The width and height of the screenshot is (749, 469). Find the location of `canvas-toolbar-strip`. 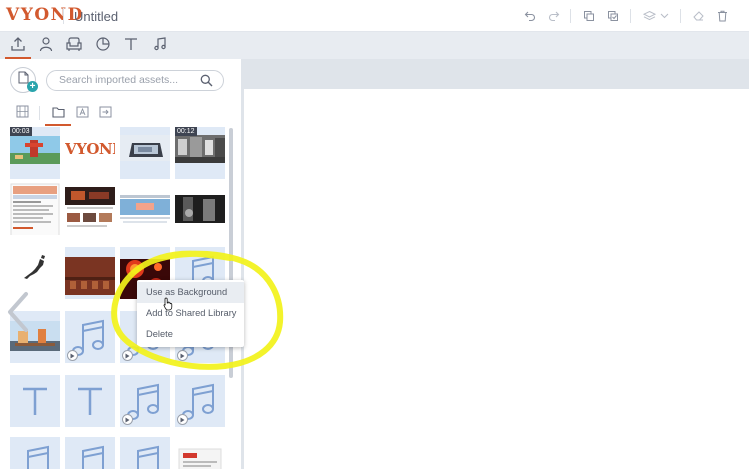

canvas-toolbar-strip is located at coordinates (495, 74).